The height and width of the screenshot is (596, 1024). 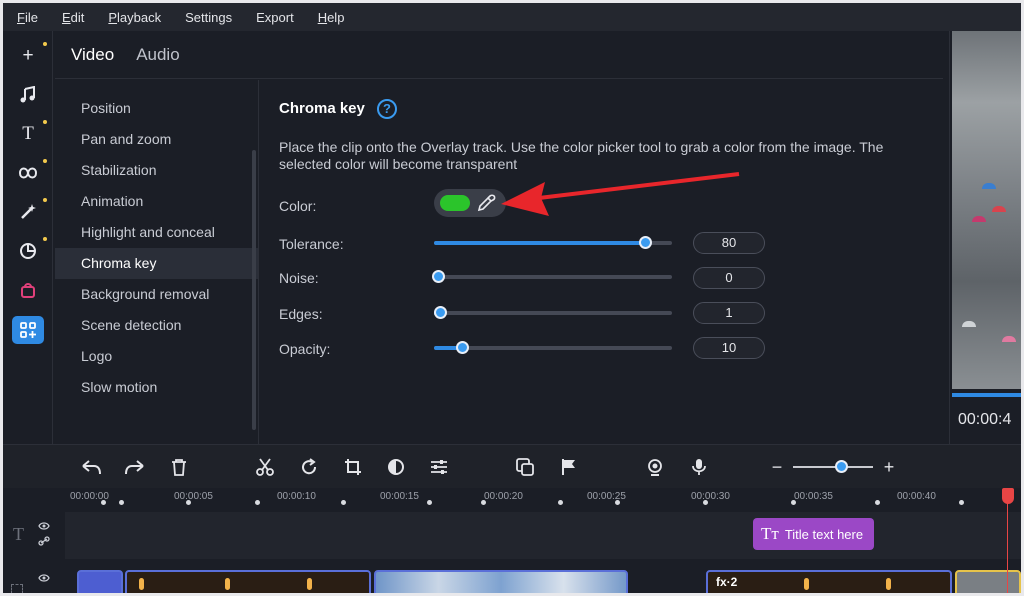 I want to click on preview-timecode: 00:00:4, so click(x=985, y=419).